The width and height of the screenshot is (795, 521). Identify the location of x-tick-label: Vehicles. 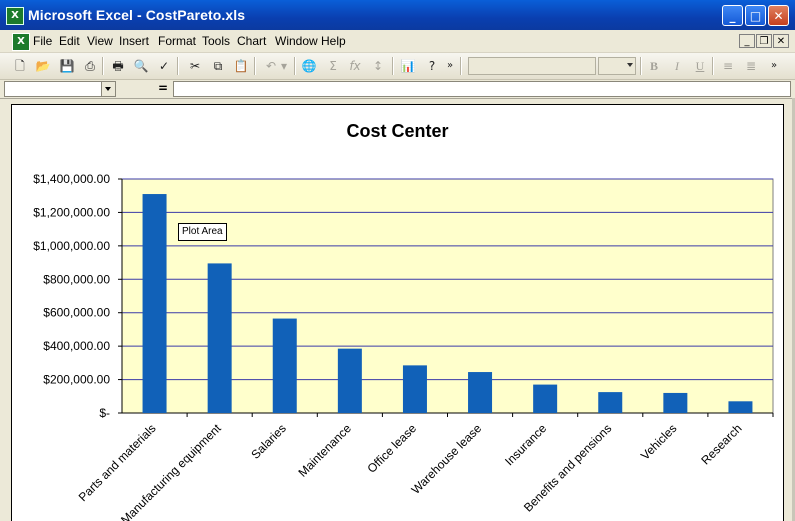
(659, 442).